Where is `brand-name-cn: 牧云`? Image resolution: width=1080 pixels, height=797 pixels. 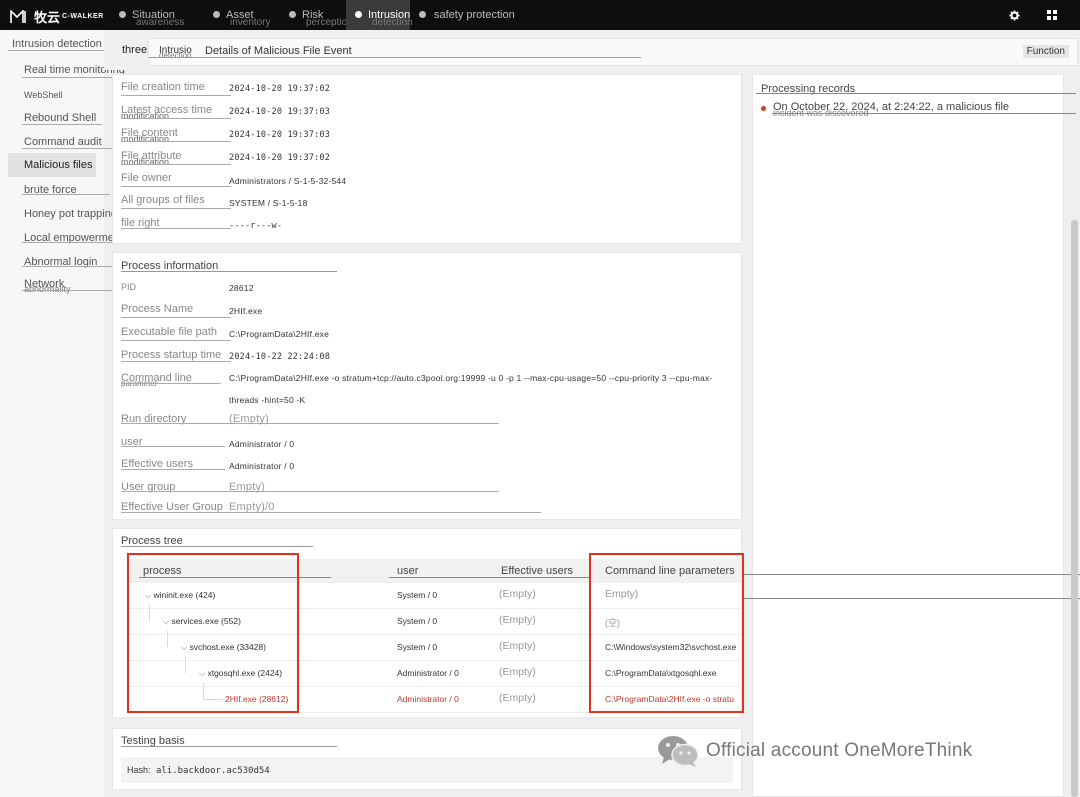
brand-name-cn: 牧云 is located at coordinates (47, 17).